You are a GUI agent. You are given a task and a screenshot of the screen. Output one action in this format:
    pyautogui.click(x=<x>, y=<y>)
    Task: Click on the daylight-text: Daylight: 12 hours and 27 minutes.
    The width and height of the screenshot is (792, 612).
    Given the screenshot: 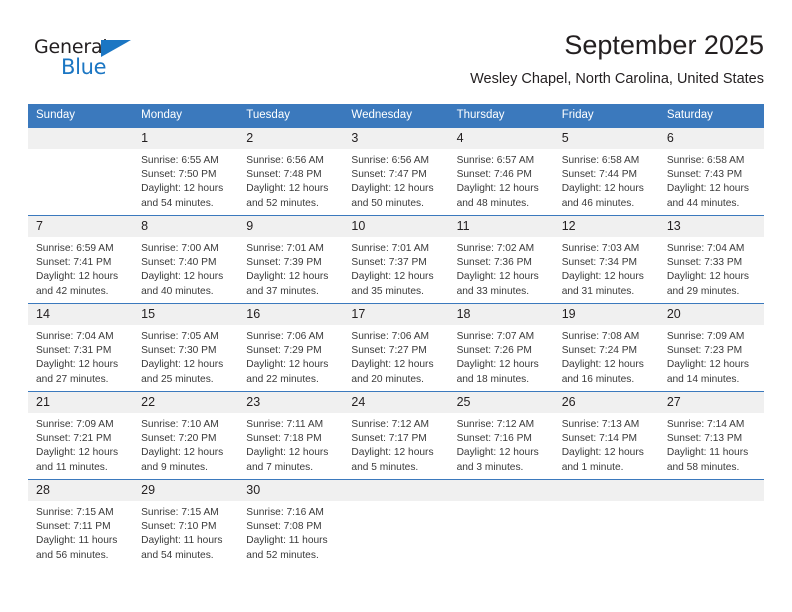 What is the action you would take?
    pyautogui.click(x=77, y=372)
    